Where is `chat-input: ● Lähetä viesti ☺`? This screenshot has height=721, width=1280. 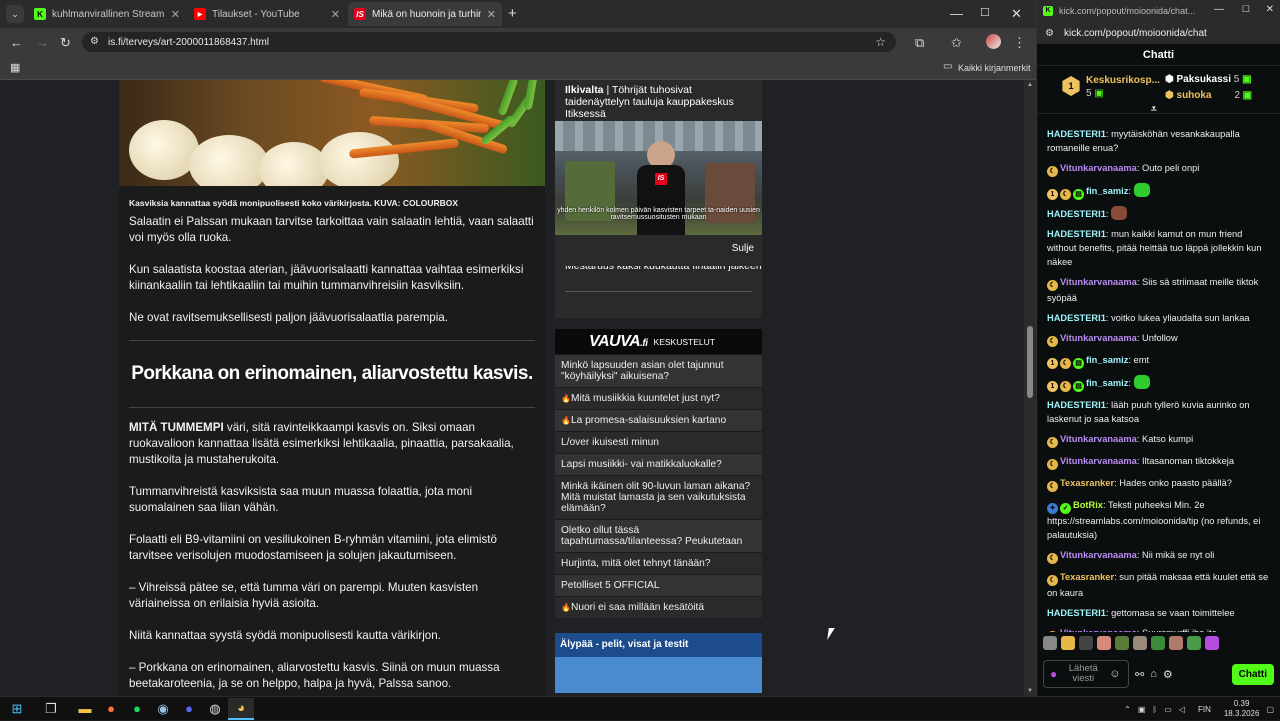 chat-input: ● Lähetä viesti ☺ is located at coordinates (1086, 674).